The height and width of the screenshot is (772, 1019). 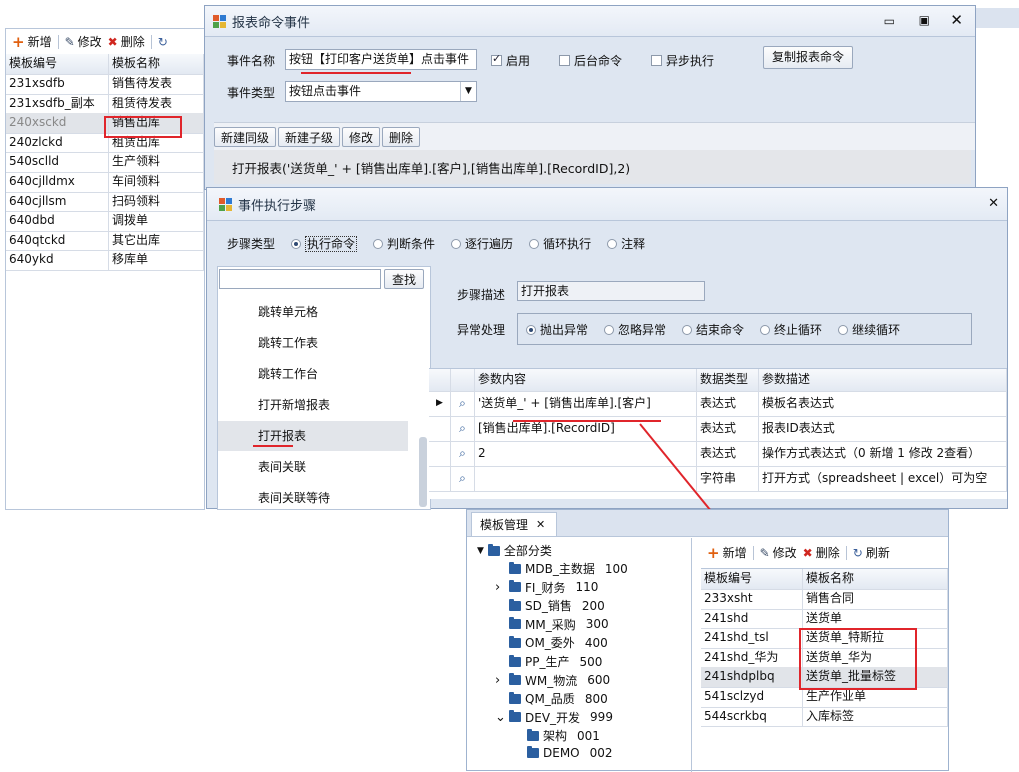 What do you see at coordinates (824, 619) in the screenshot?
I see `table-row: 241shd 送货单` at bounding box center [824, 619].